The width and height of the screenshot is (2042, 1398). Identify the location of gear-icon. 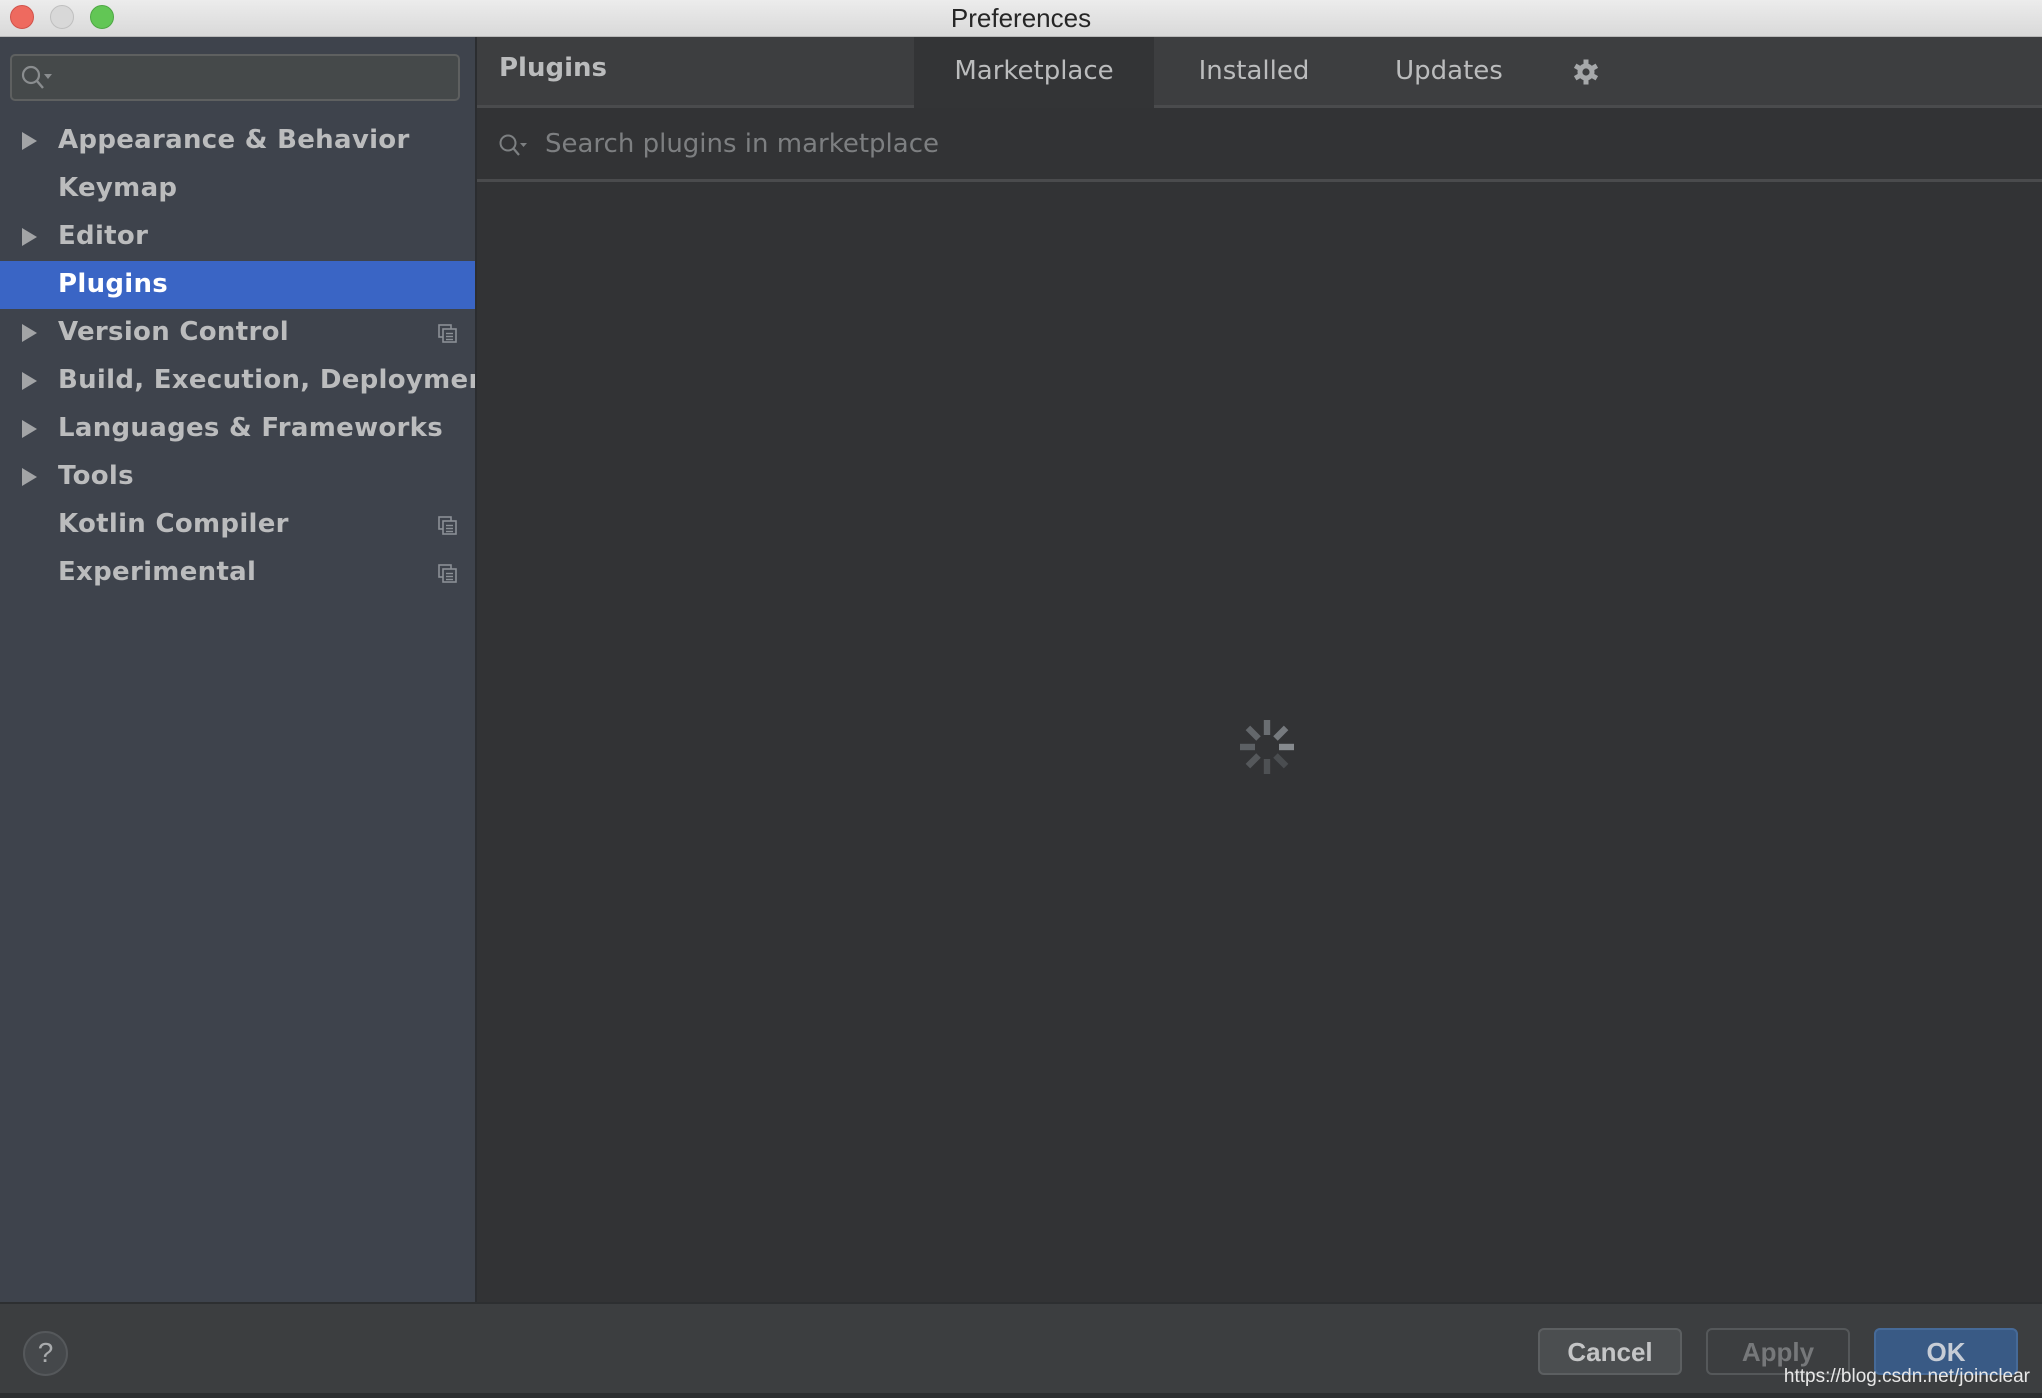
(1586, 72).